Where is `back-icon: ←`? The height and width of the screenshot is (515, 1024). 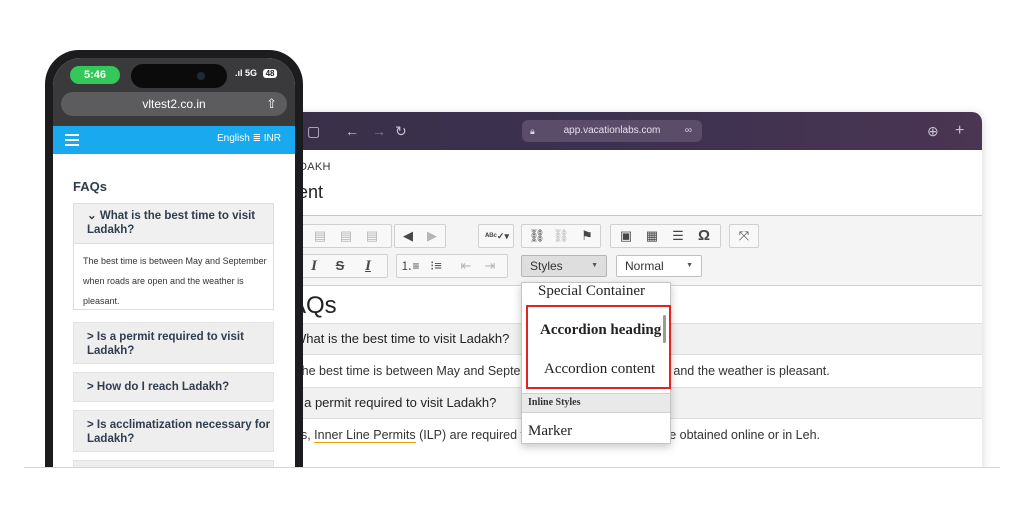 back-icon: ← is located at coordinates (352, 131).